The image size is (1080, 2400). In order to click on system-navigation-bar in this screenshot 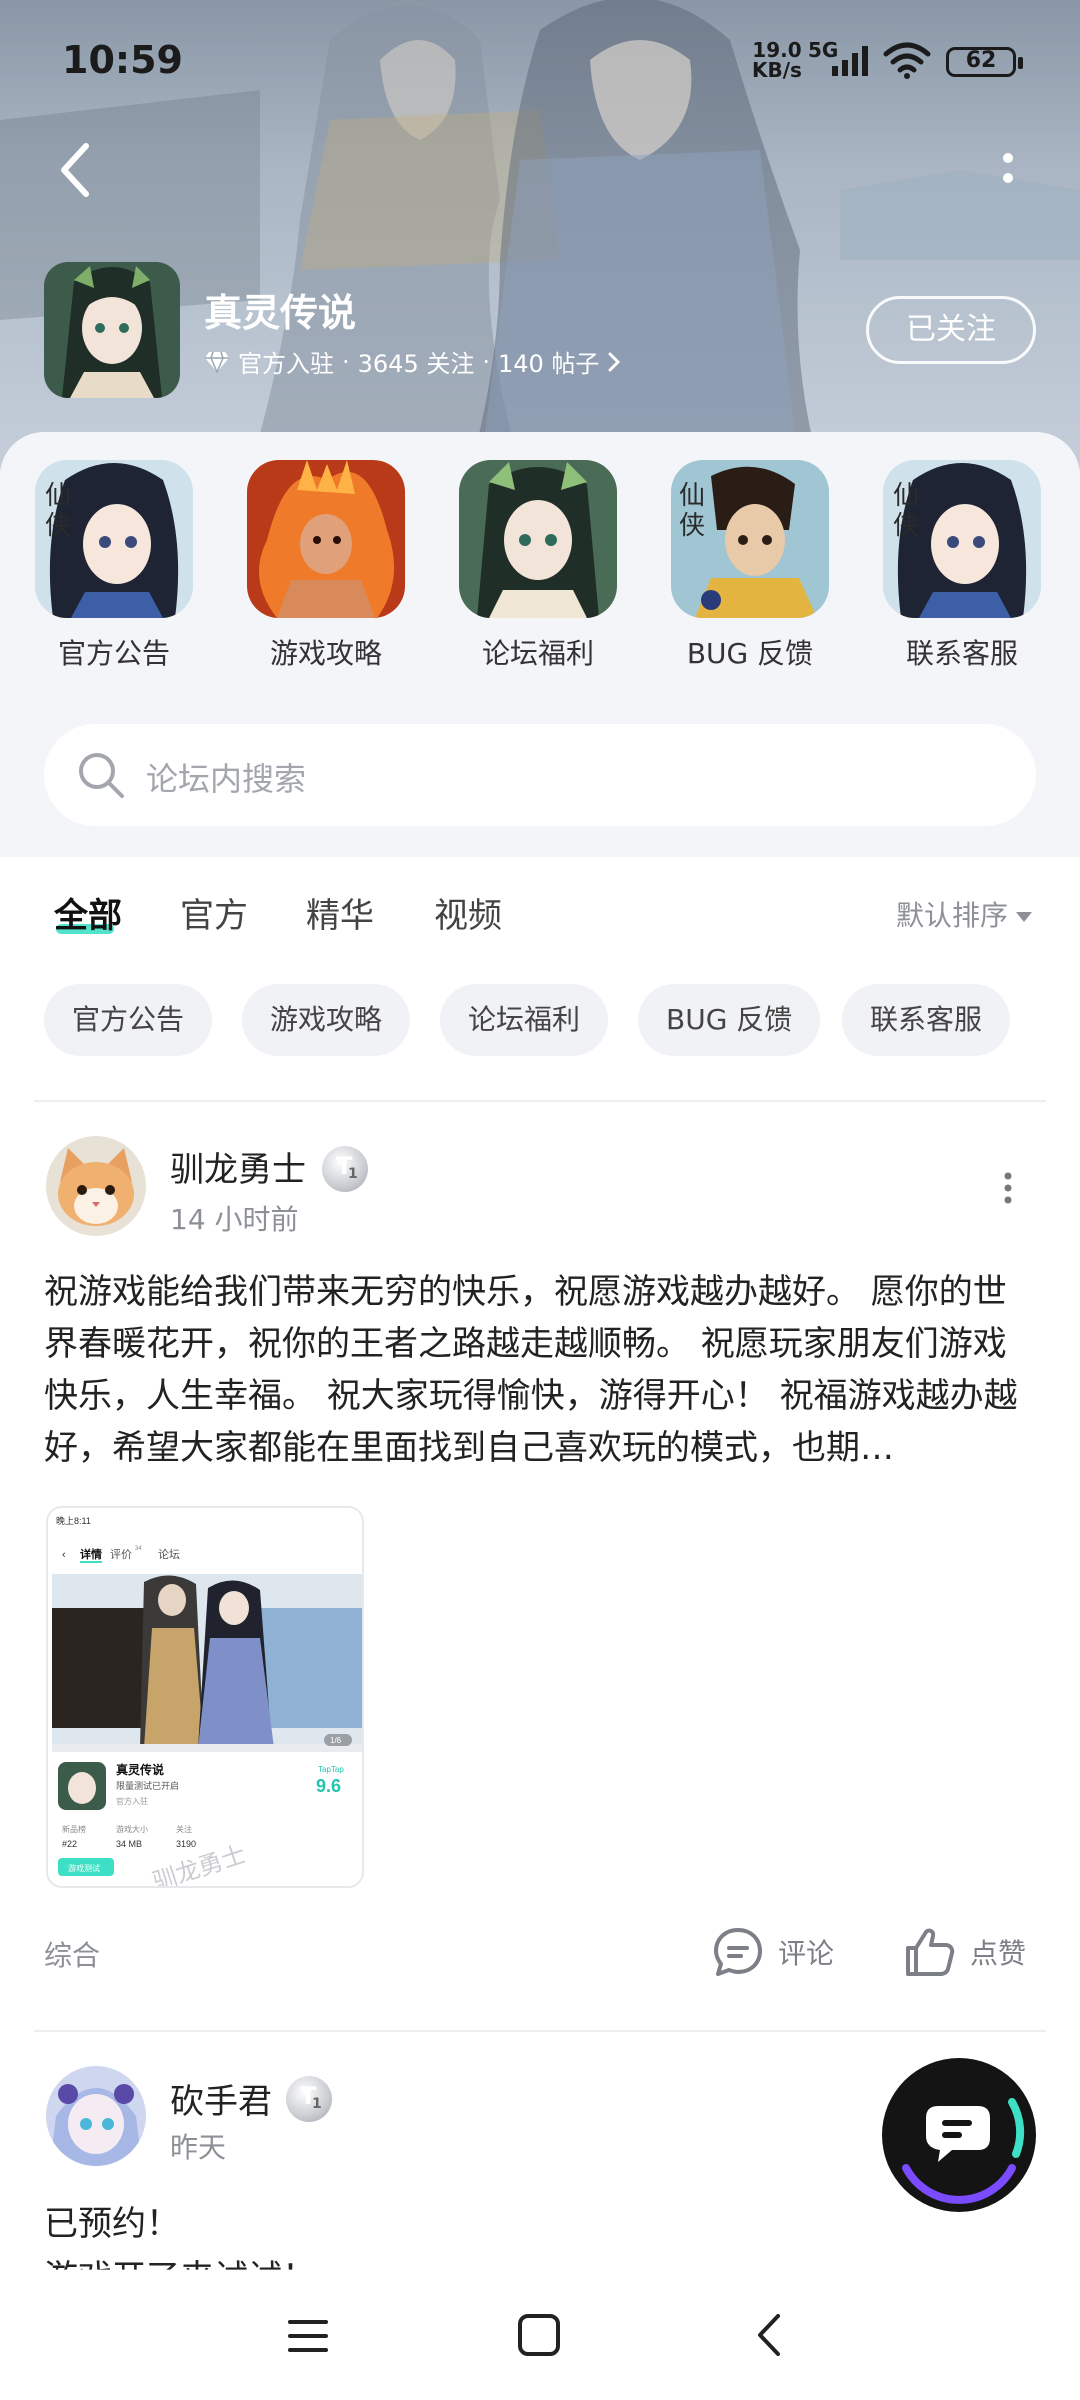, I will do `click(540, 2335)`.